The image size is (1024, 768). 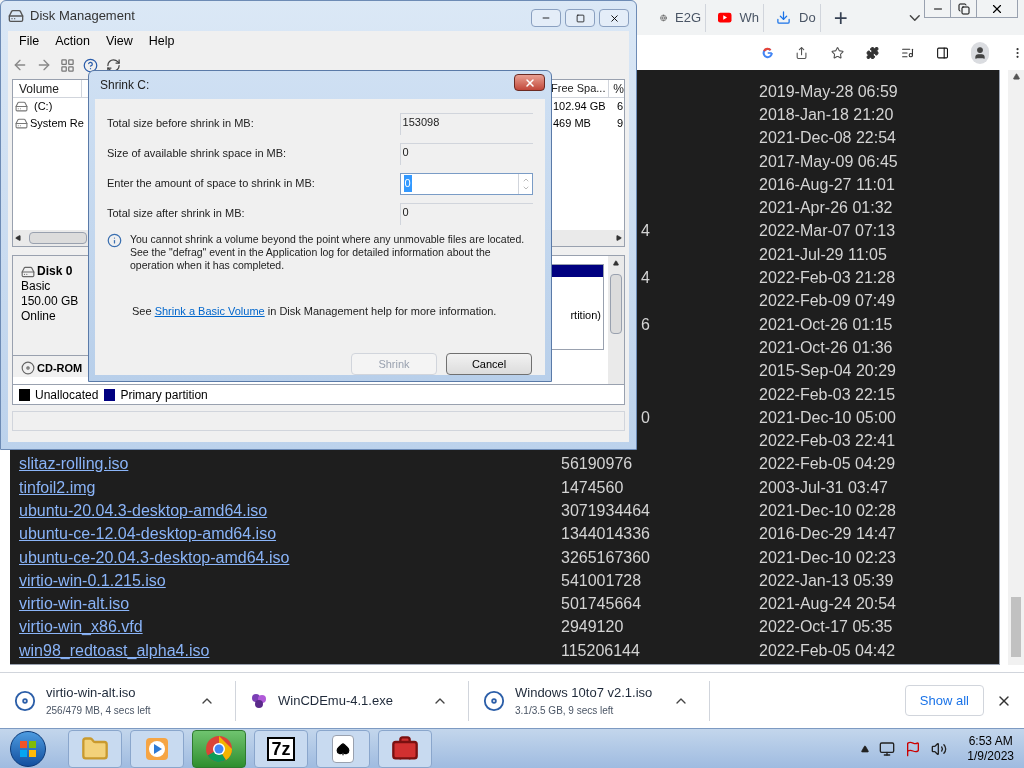 I want to click on forward-icon, so click(x=44, y=65).